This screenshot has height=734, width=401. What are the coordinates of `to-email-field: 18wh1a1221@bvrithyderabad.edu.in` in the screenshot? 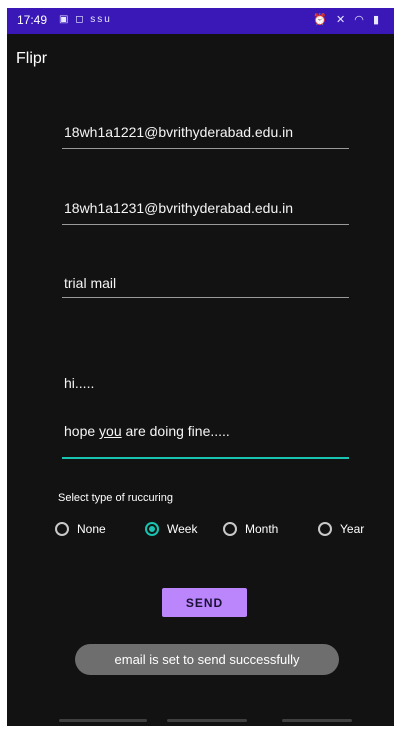 It's located at (205, 137).